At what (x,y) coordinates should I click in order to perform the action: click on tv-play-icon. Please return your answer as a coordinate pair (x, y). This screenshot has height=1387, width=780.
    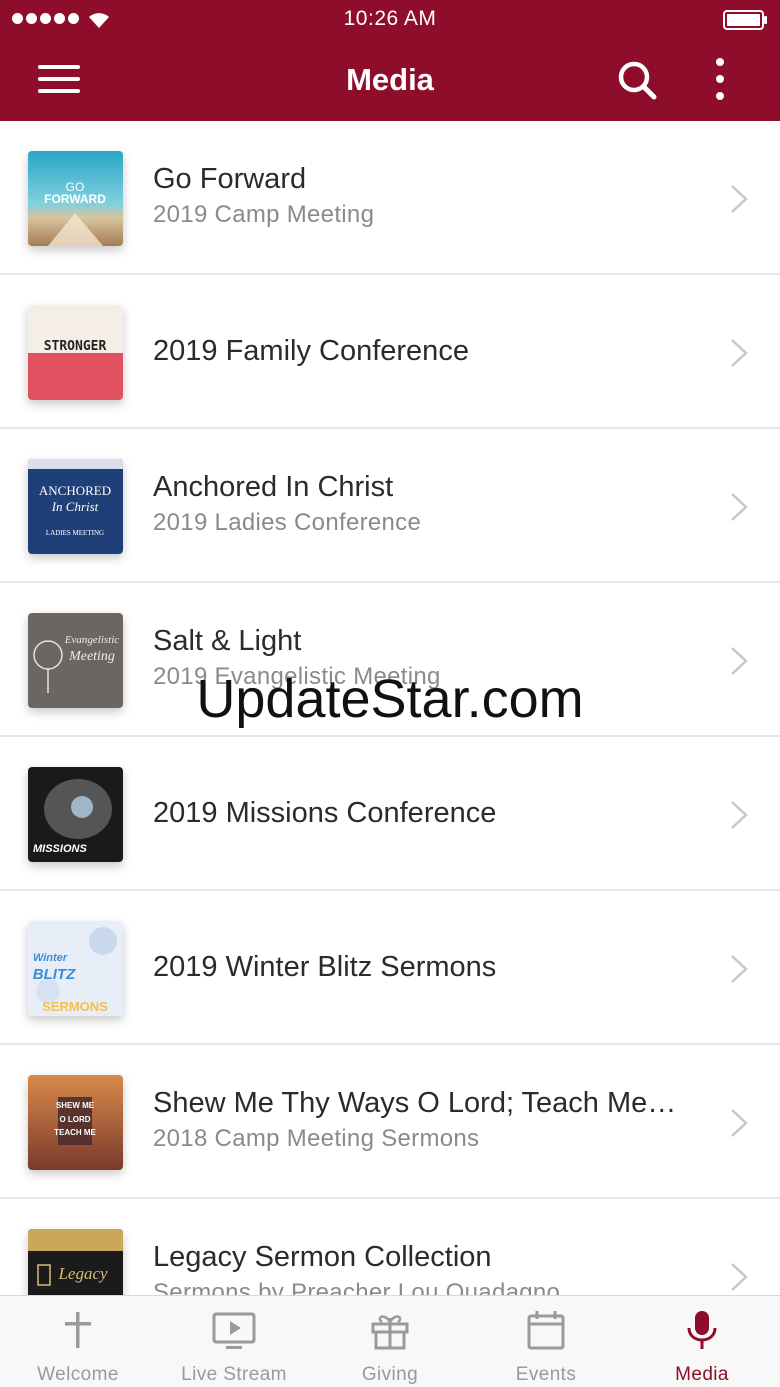
    Looking at the image, I should click on (234, 1330).